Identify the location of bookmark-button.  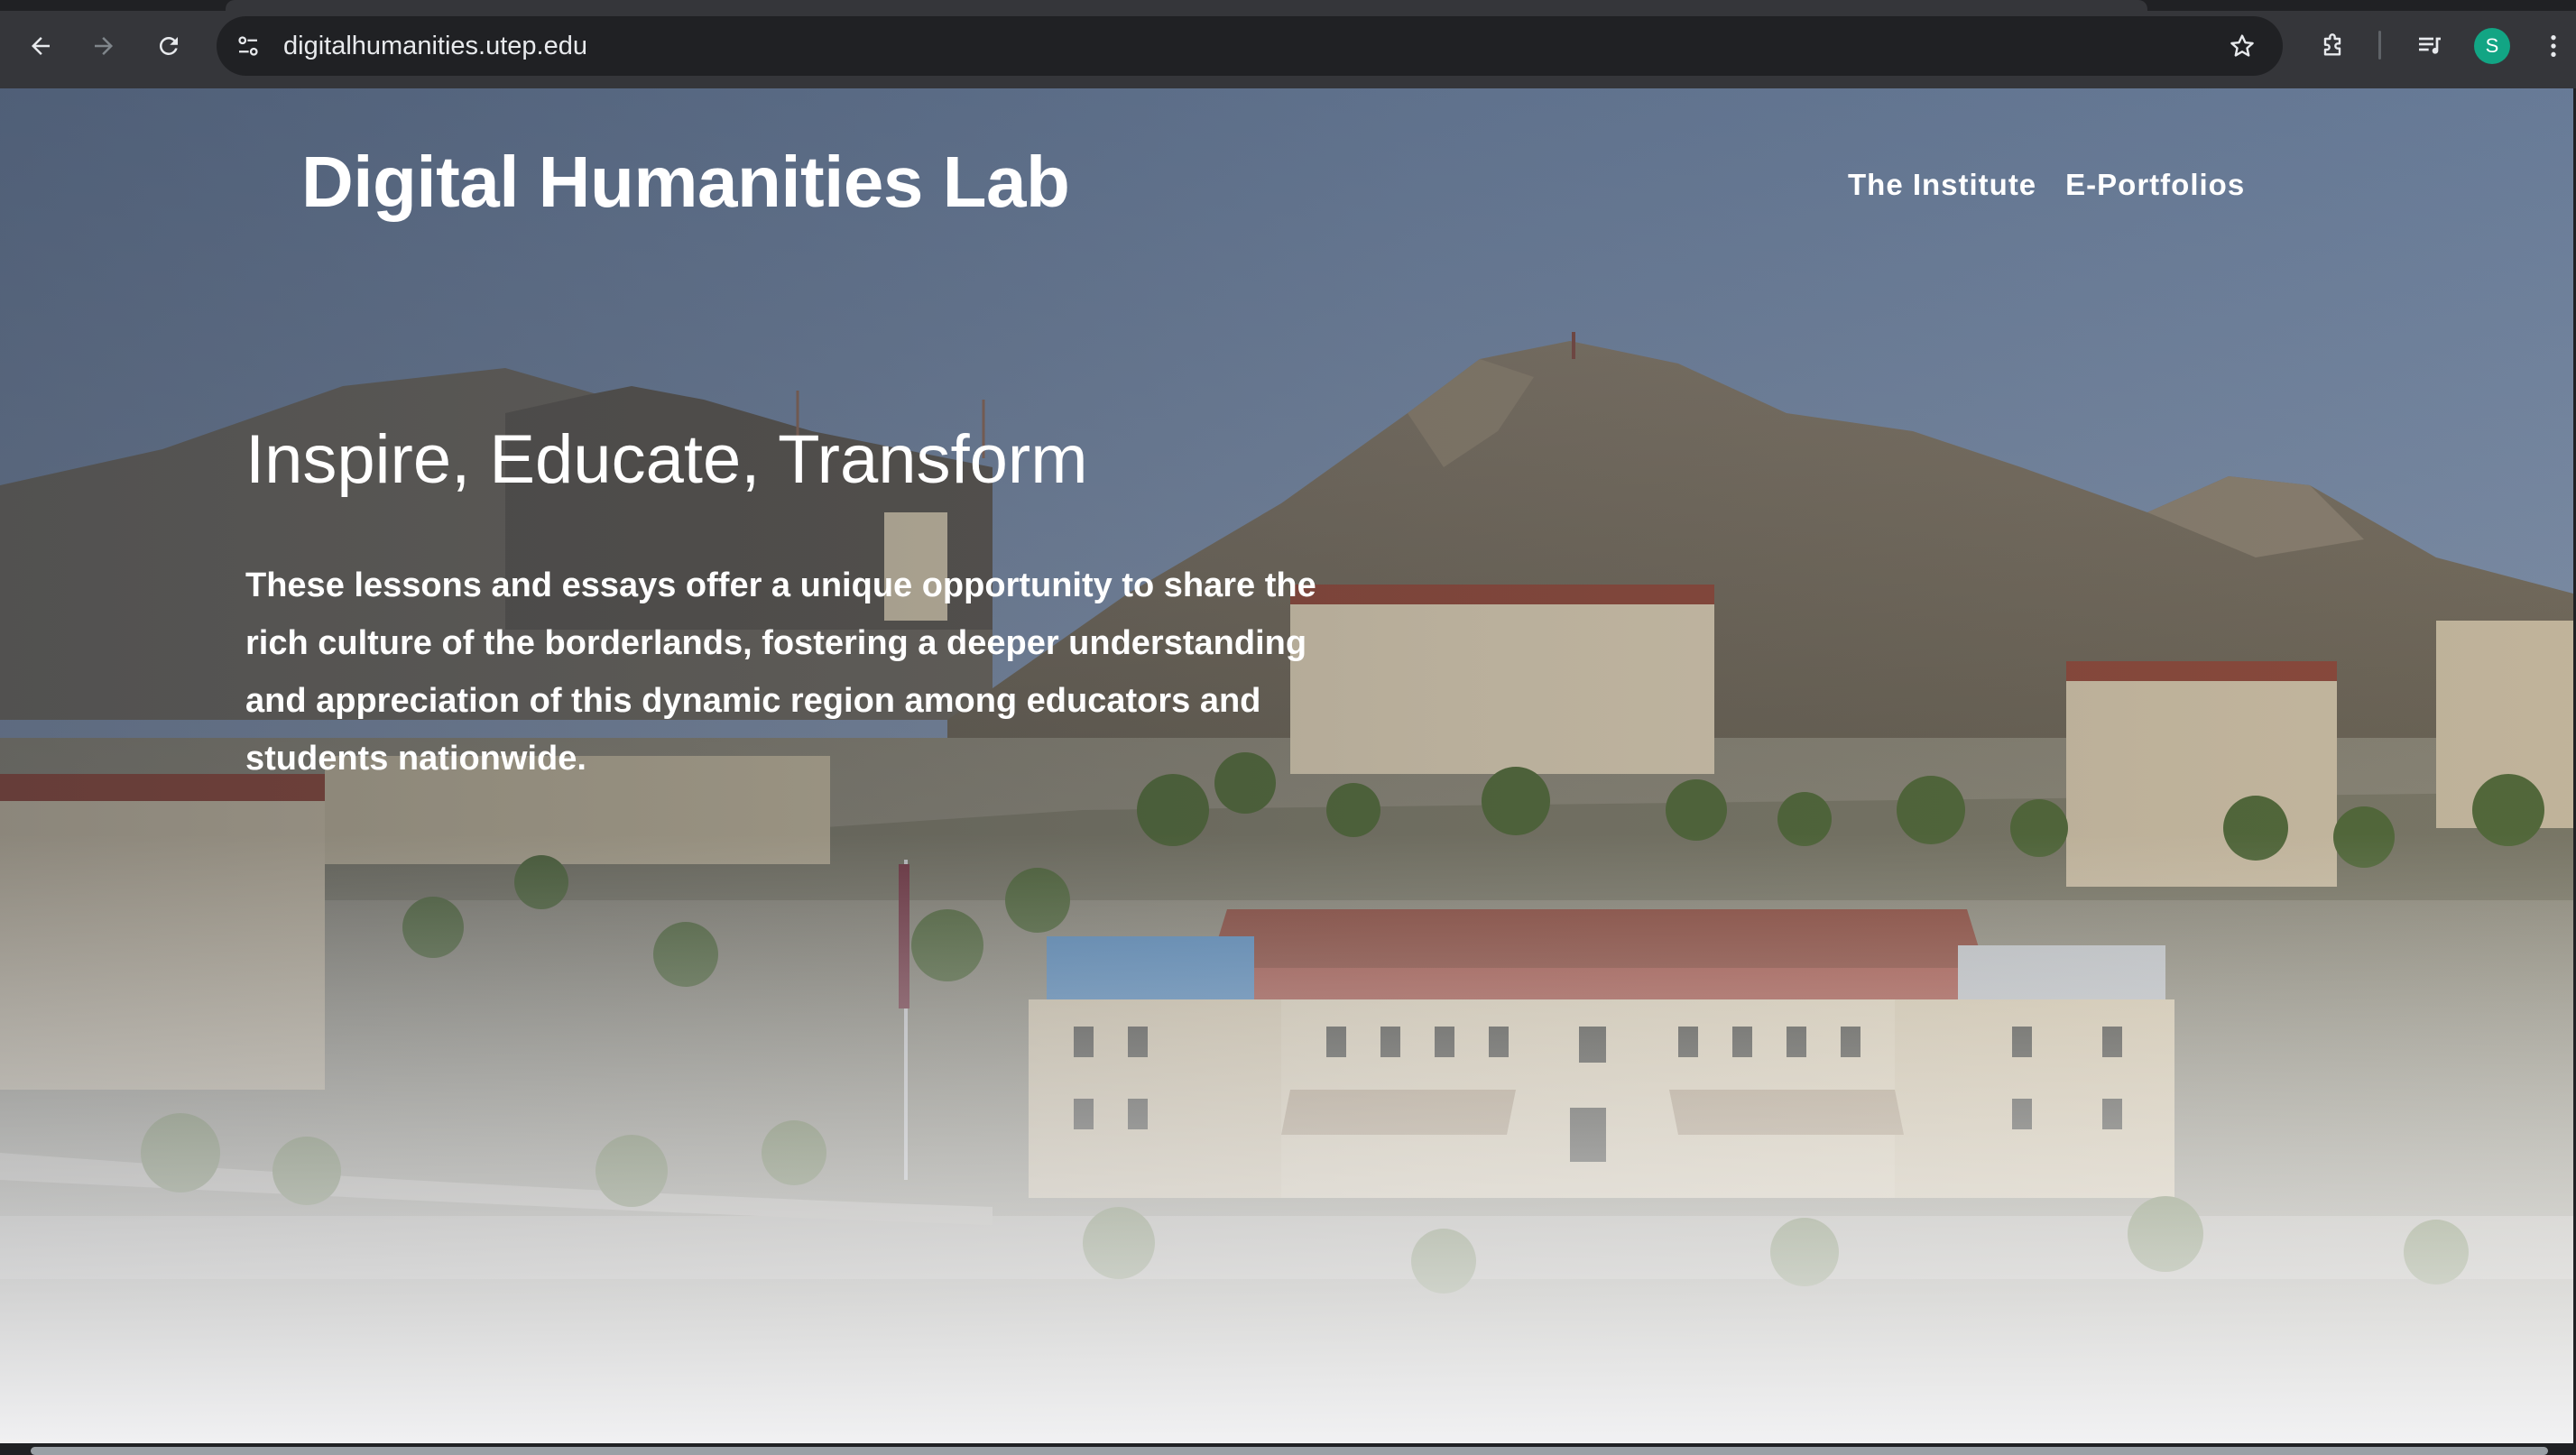
(2242, 46).